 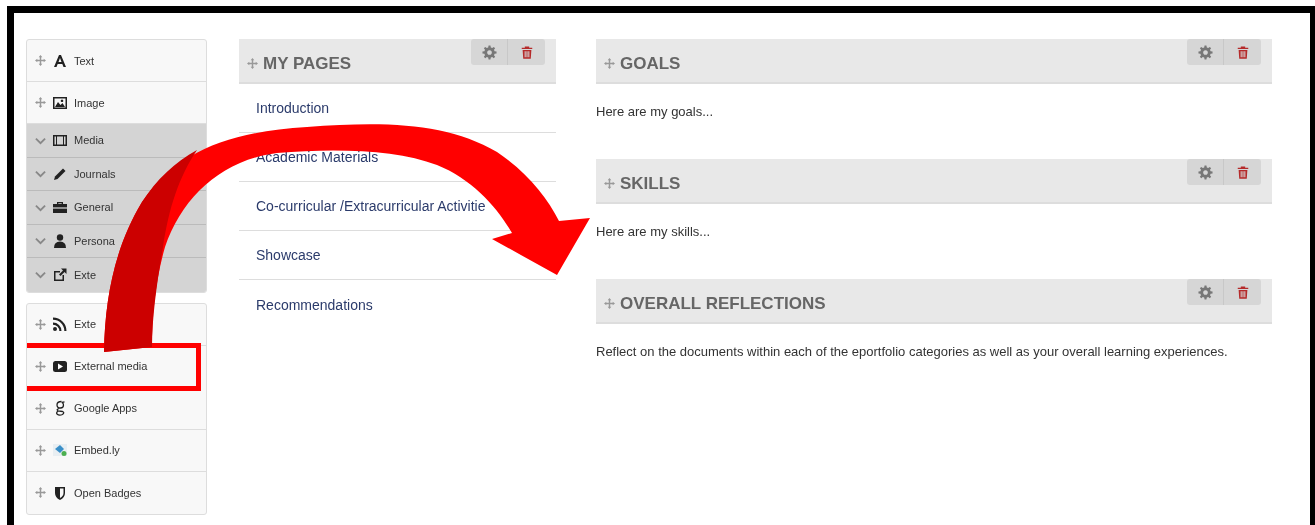 I want to click on block-item: Text, so click(x=116, y=61).